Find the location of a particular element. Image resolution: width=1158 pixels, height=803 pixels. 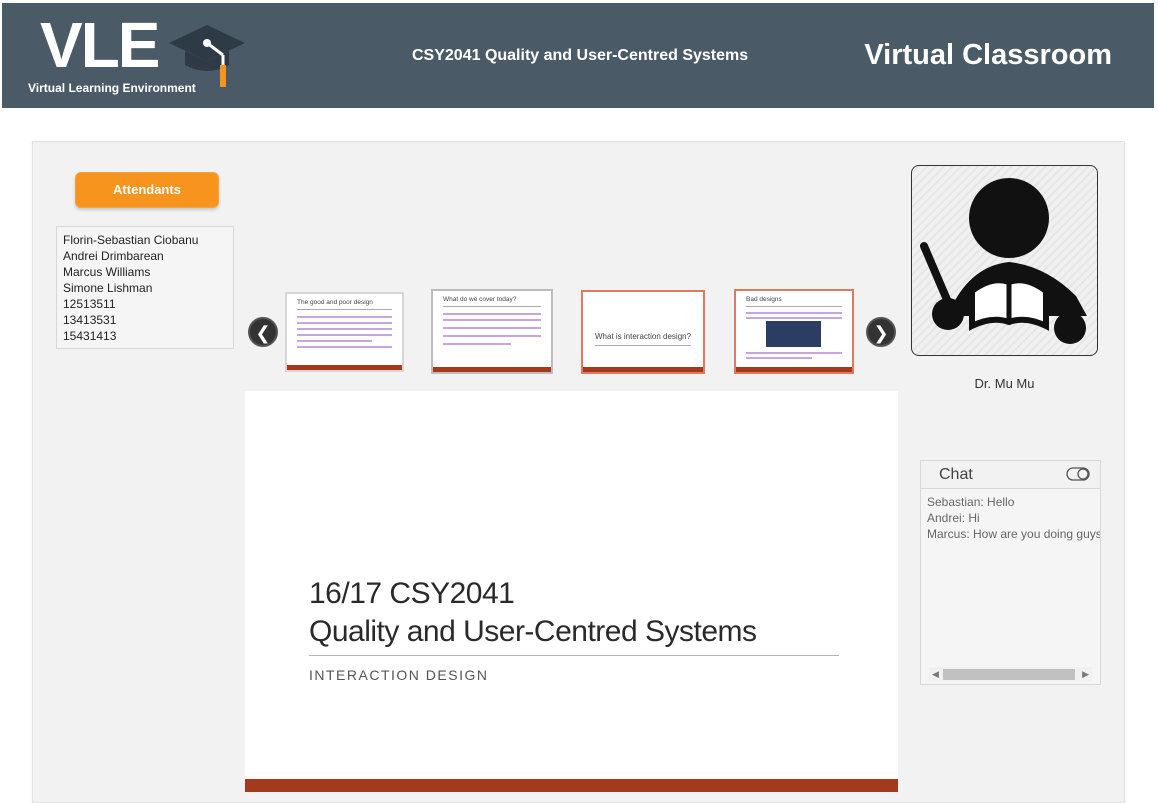

scrollbar-thumb is located at coordinates (1009, 674).